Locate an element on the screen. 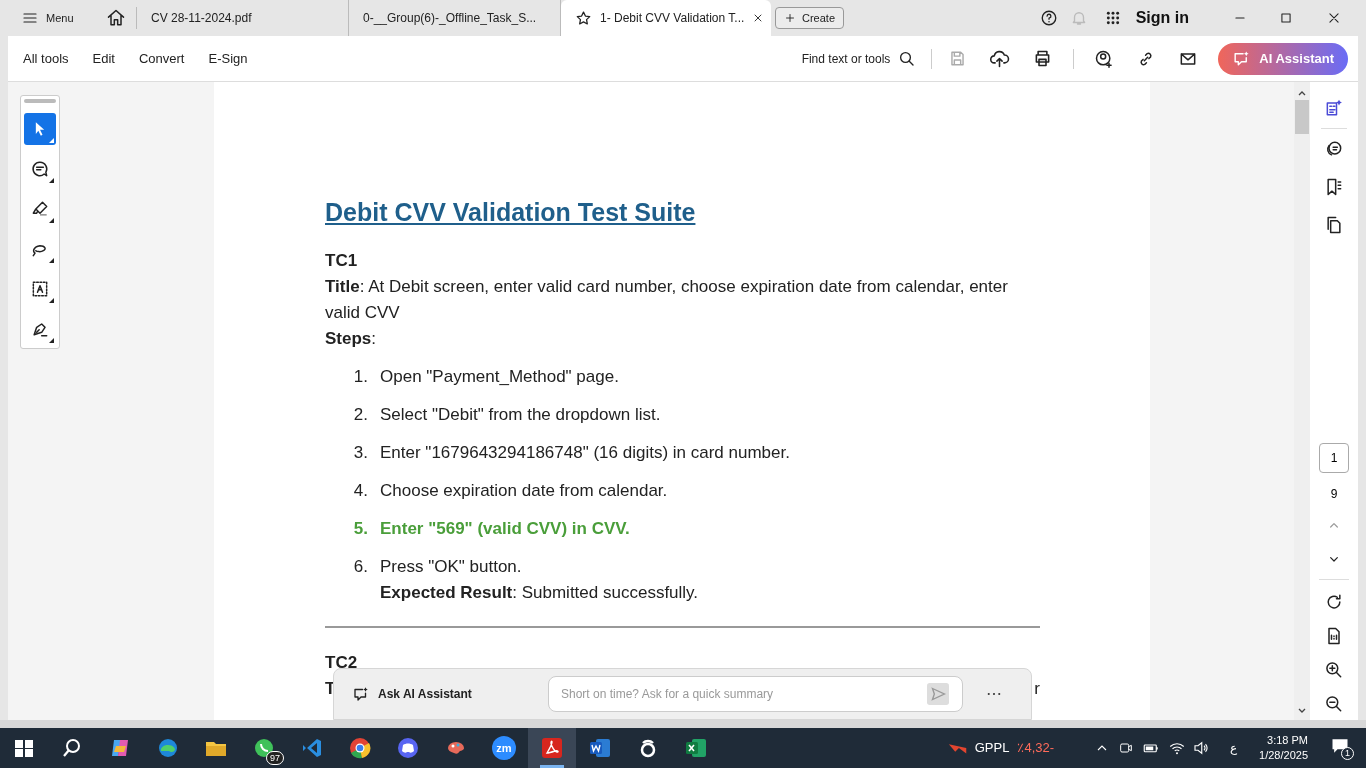 The image size is (1366, 768). clock-time: 3:18 PM is located at coordinates (1287, 740).